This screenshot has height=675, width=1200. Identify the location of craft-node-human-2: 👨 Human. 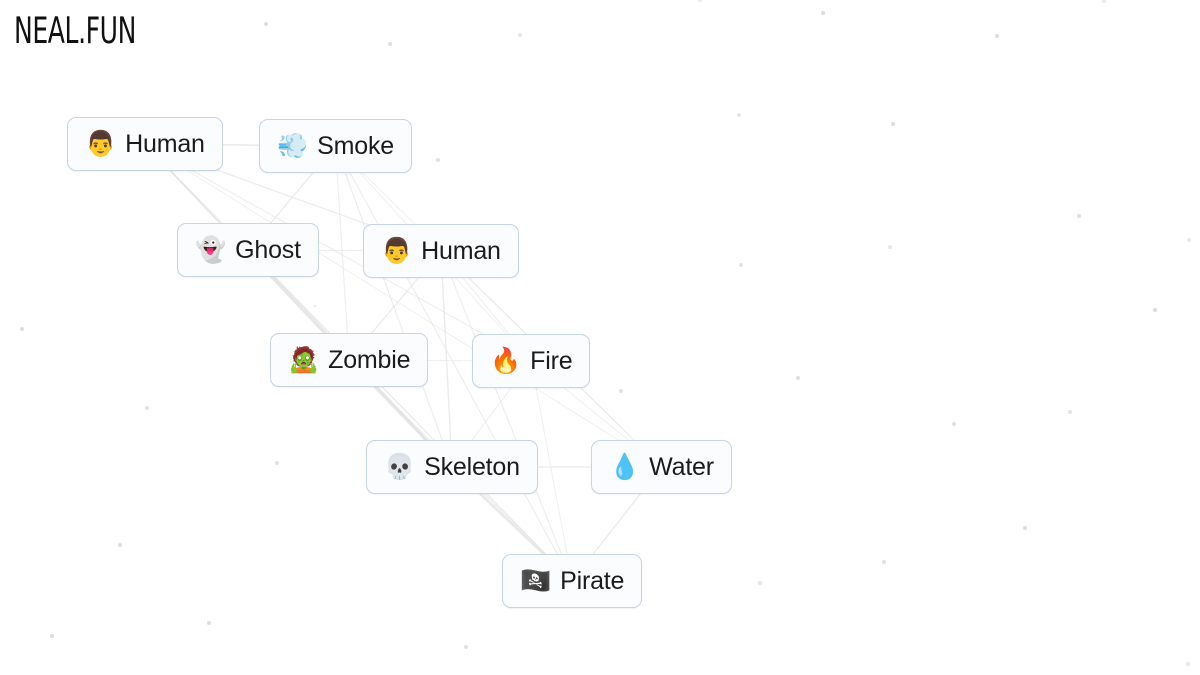
(441, 251).